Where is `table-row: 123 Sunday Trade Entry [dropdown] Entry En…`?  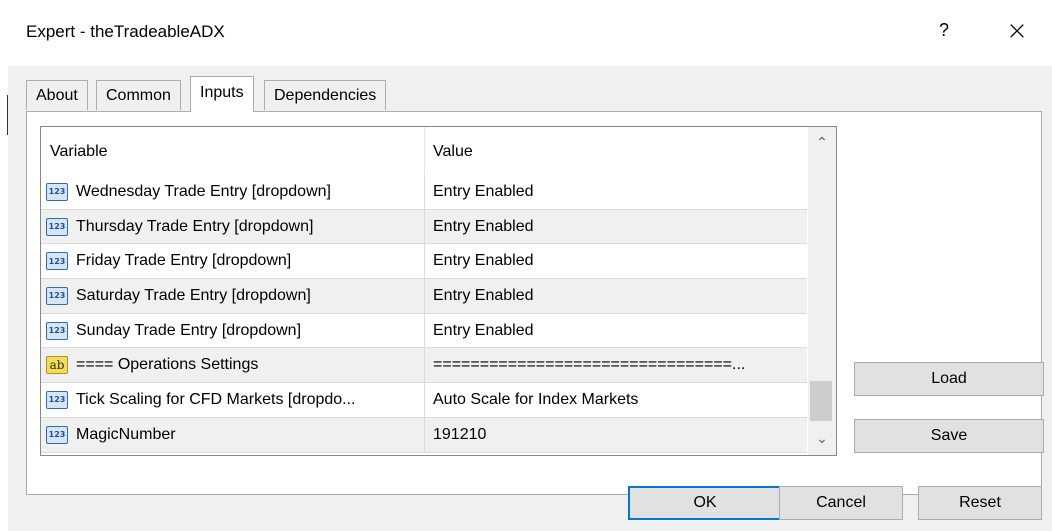 table-row: 123 Sunday Trade Entry [dropdown] Entry En… is located at coordinates (424, 331).